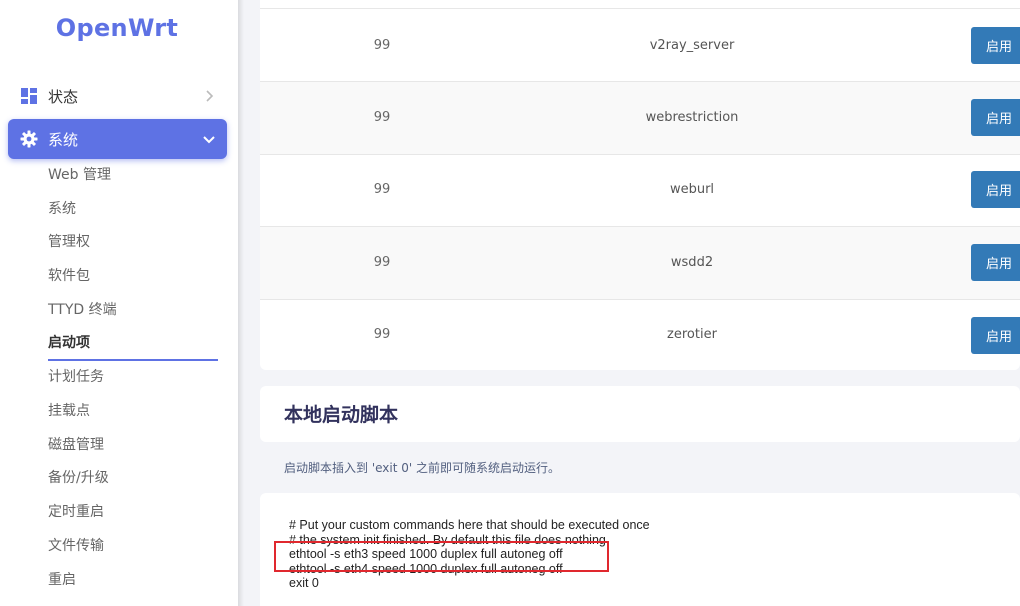 The width and height of the screenshot is (1020, 606). What do you see at coordinates (133, 445) in the screenshot?
I see `submenu-item-disk-management: 磁盘管理` at bounding box center [133, 445].